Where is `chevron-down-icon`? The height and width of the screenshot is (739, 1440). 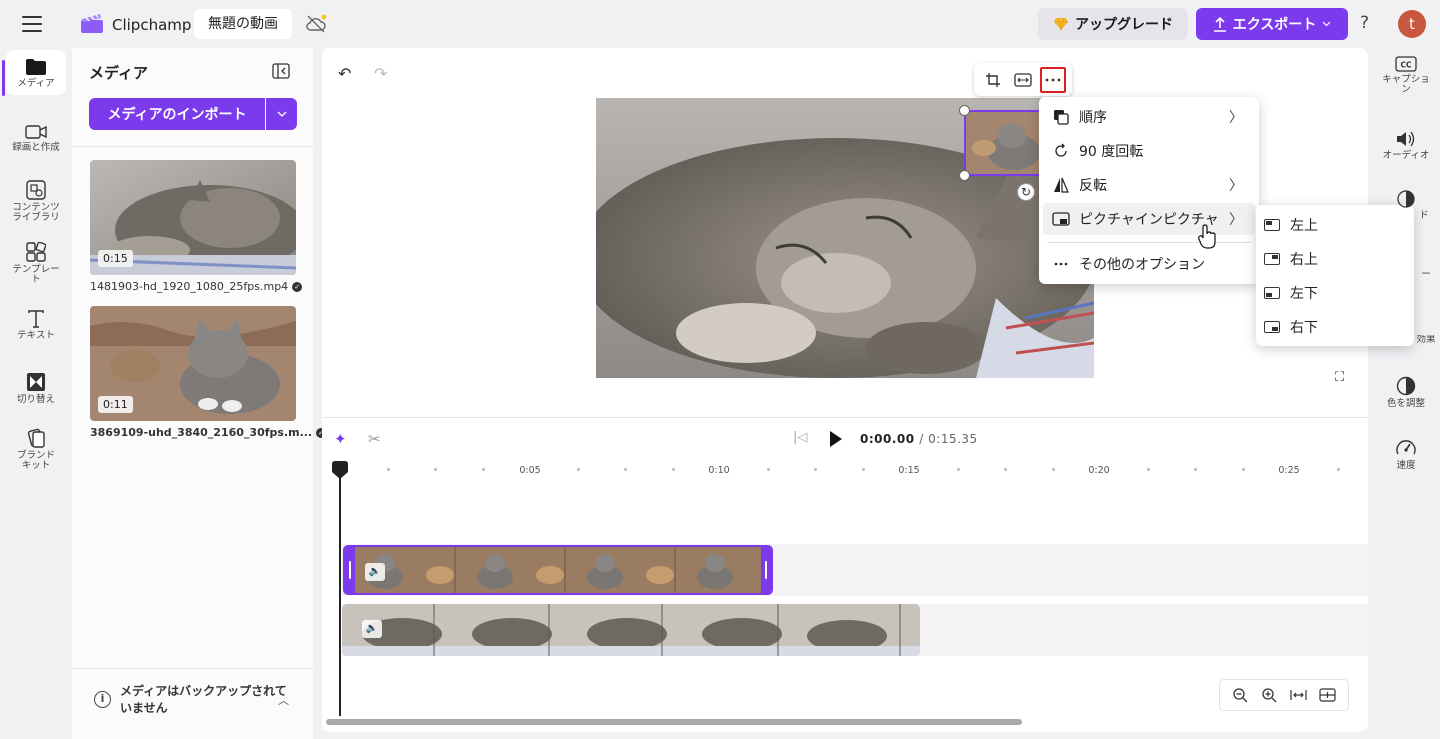
chevron-down-icon is located at coordinates (1326, 24).